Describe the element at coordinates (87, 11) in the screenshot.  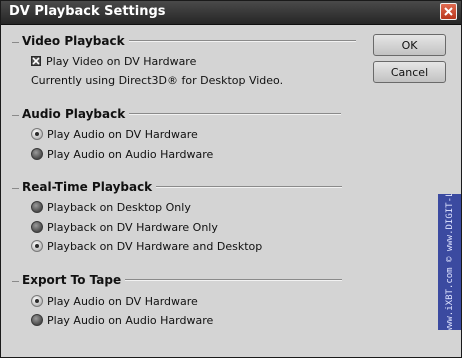
I see `window-title: DV Playback Settings` at that location.